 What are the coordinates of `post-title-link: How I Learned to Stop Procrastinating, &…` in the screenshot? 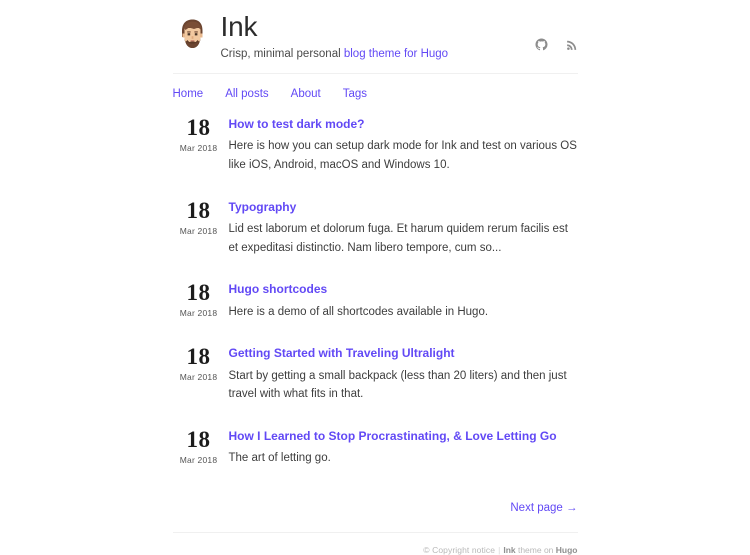 It's located at (393, 436).